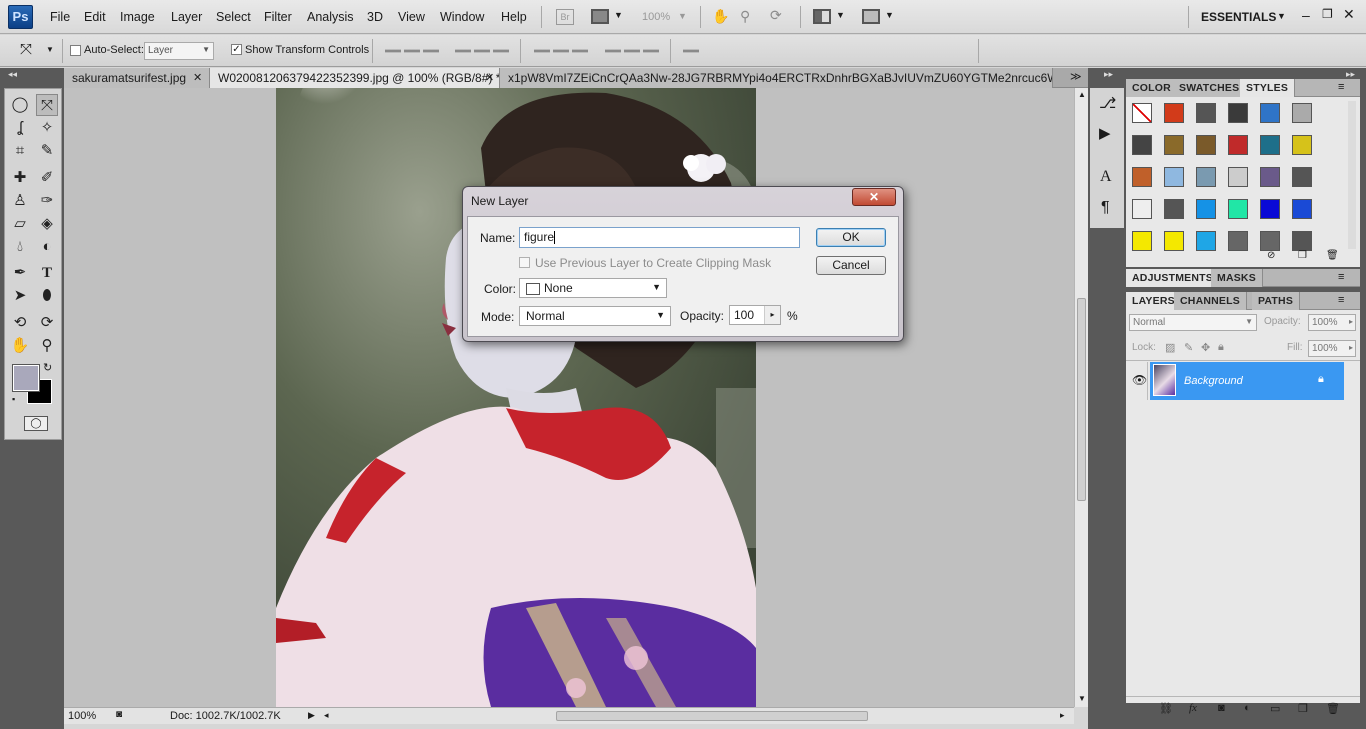 The height and width of the screenshot is (729, 1366). What do you see at coordinates (1062, 715) in the screenshot?
I see `scroll-right-icon: ▸` at bounding box center [1062, 715].